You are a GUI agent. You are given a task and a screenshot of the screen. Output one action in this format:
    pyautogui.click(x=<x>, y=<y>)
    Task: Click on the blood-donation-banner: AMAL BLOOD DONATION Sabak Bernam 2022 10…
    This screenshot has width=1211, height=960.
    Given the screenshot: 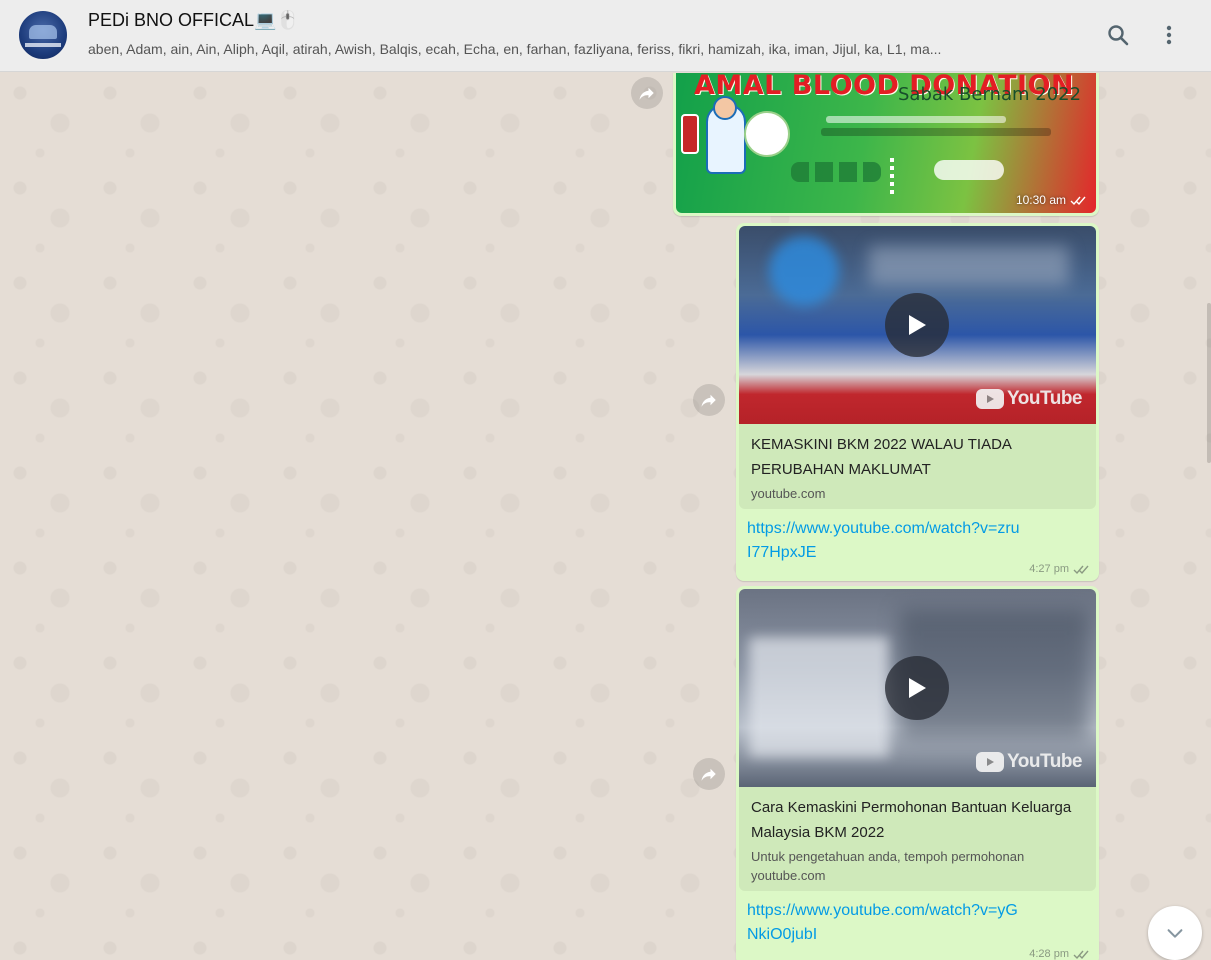 What is the action you would take?
    pyautogui.click(x=886, y=143)
    